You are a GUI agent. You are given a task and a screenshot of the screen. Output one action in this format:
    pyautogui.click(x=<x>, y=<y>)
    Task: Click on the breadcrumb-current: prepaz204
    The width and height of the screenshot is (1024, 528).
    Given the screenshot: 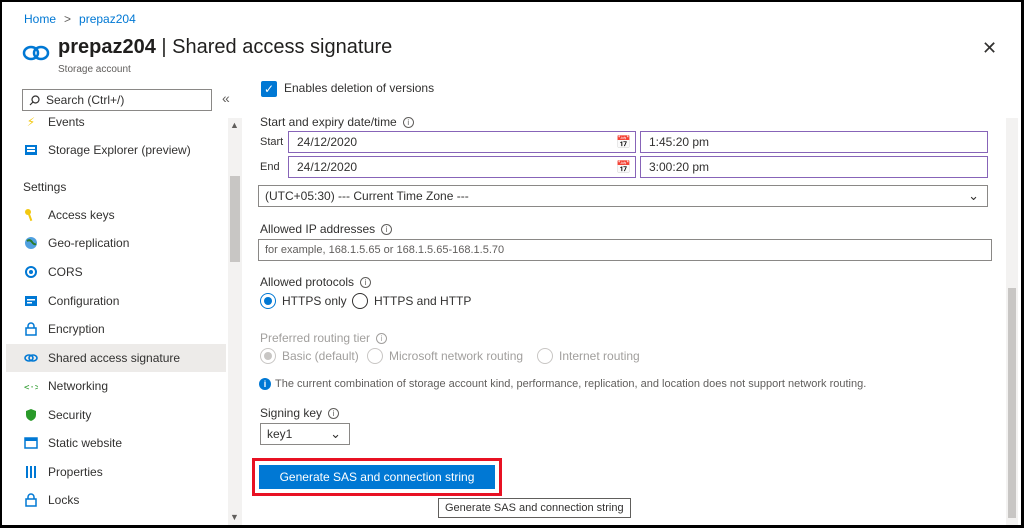 What is the action you would take?
    pyautogui.click(x=107, y=19)
    